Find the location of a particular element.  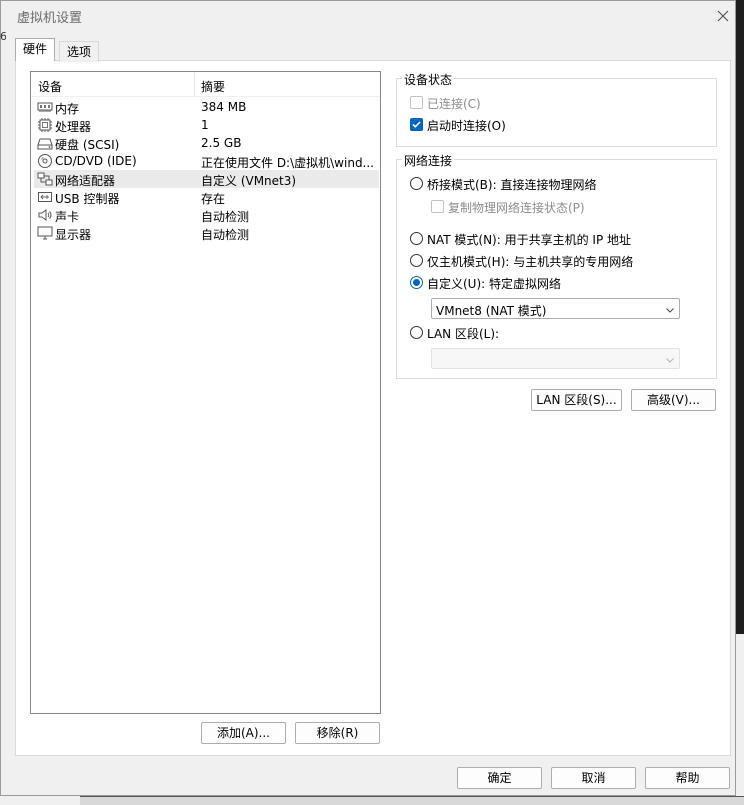

device-row-processor: 处理器 1 is located at coordinates (206, 125).